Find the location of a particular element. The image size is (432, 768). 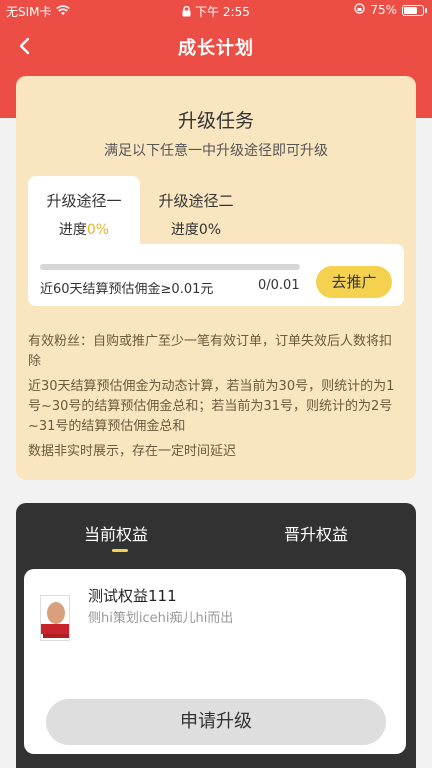

battery-percent: 75% is located at coordinates (383, 10).